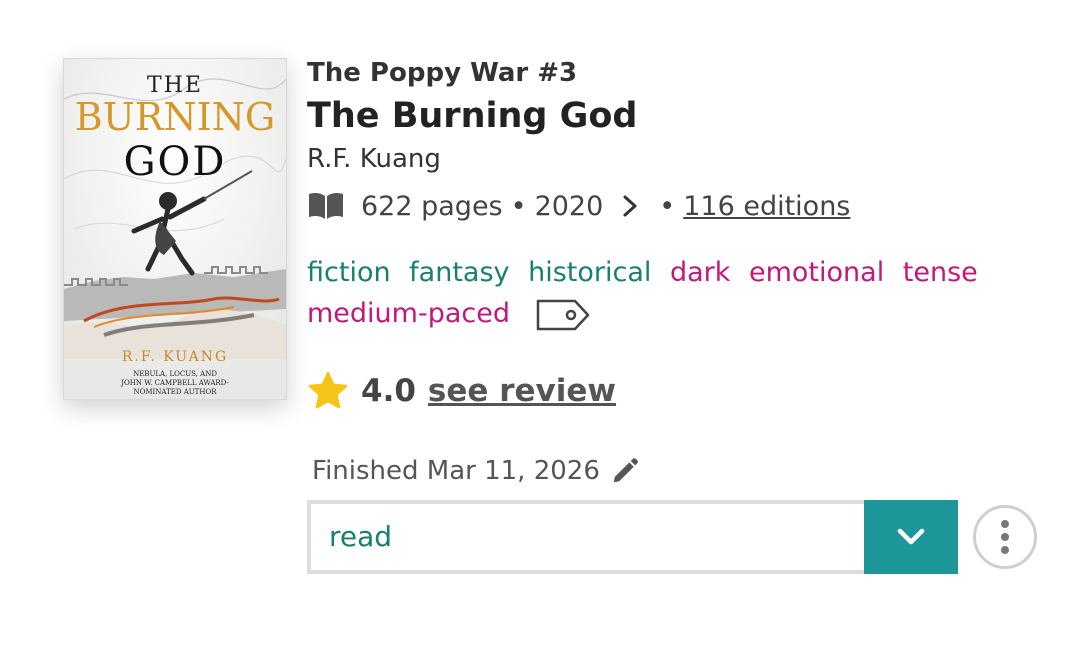 This screenshot has height=653, width=1079. Describe the element at coordinates (459, 272) in the screenshot. I see `tag-genre: fantasy` at that location.